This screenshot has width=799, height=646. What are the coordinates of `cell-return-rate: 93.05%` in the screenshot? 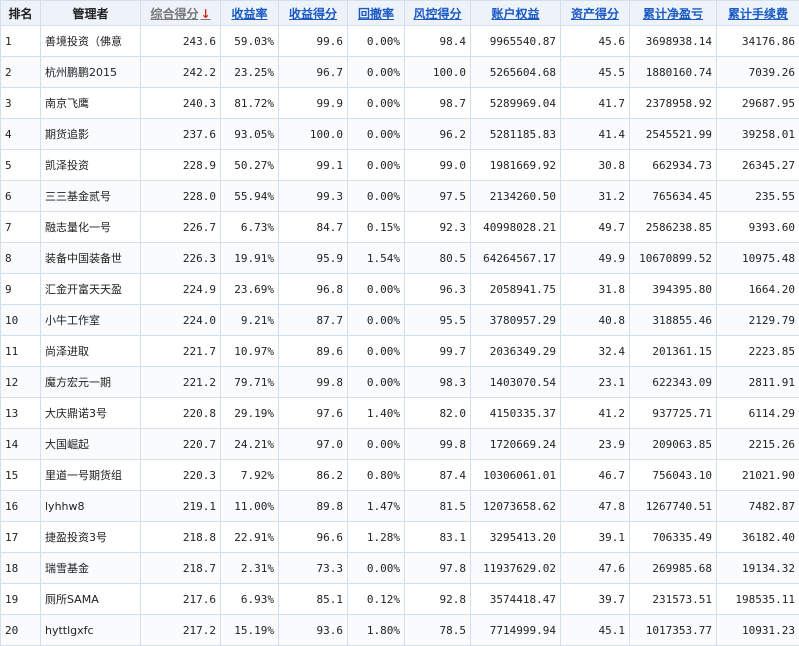 It's located at (250, 134).